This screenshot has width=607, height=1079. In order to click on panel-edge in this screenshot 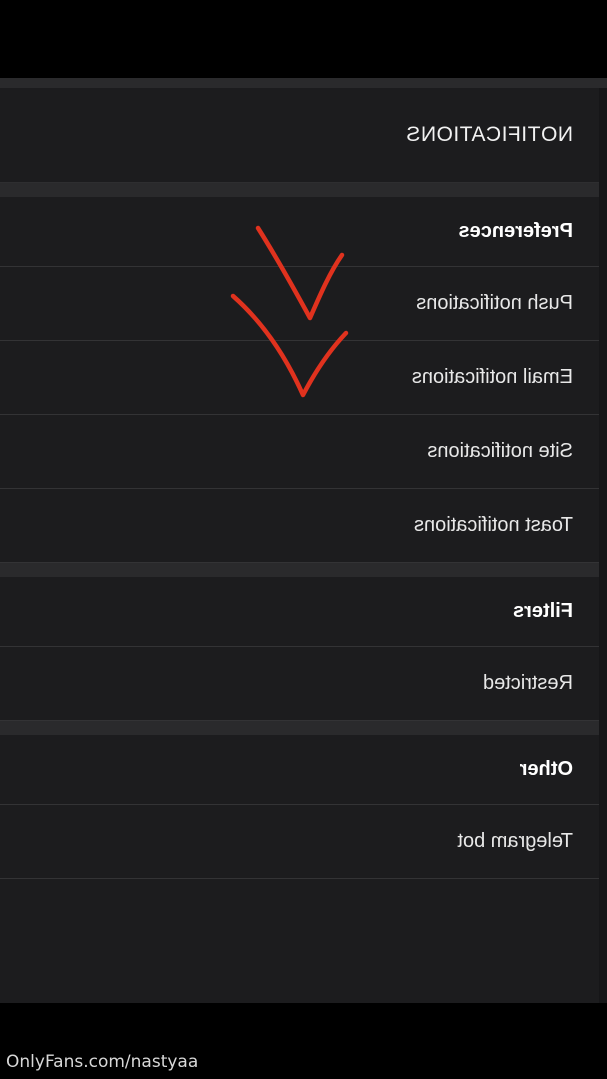, I will do `click(603, 545)`.